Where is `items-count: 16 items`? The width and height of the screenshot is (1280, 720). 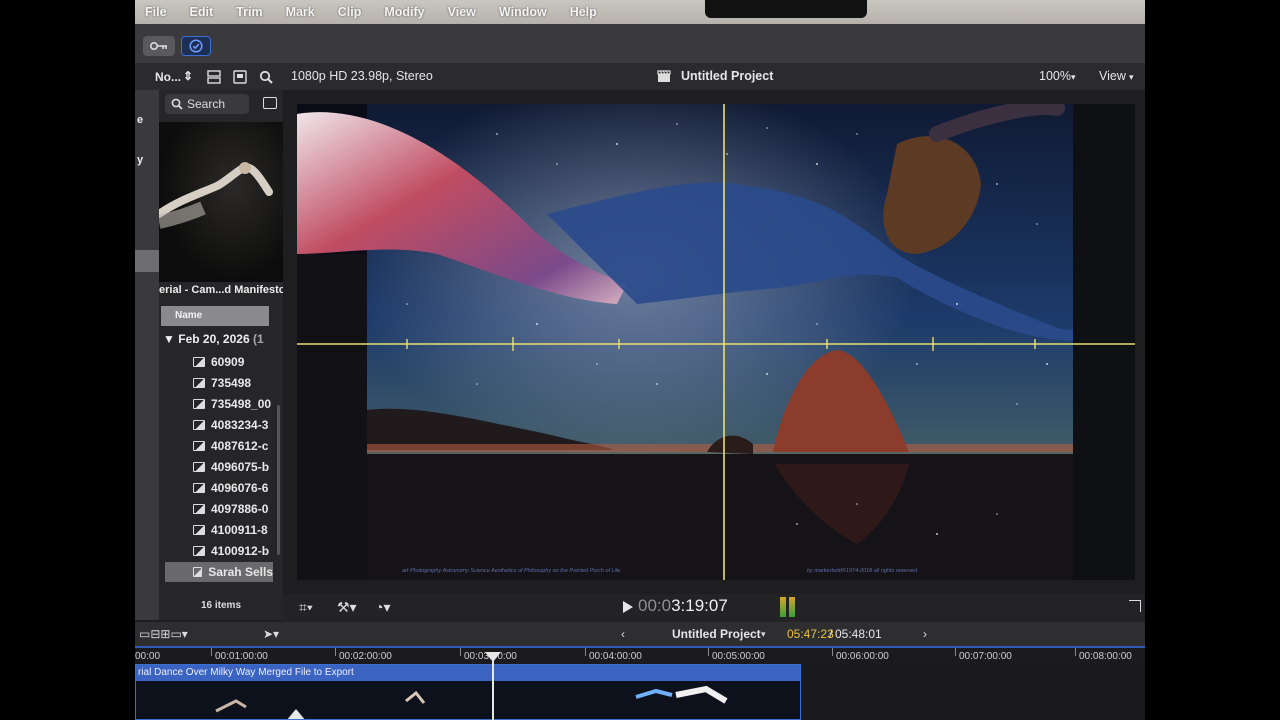 items-count: 16 items is located at coordinates (221, 605).